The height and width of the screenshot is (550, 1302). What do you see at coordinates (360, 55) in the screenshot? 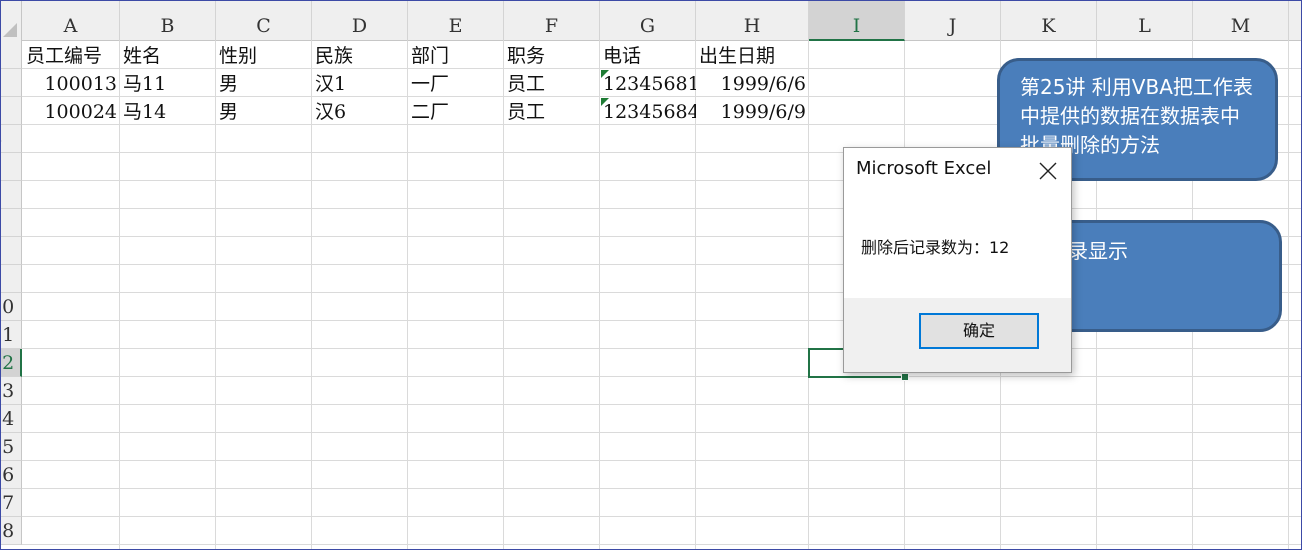
I see `cell-d1: 民族` at bounding box center [360, 55].